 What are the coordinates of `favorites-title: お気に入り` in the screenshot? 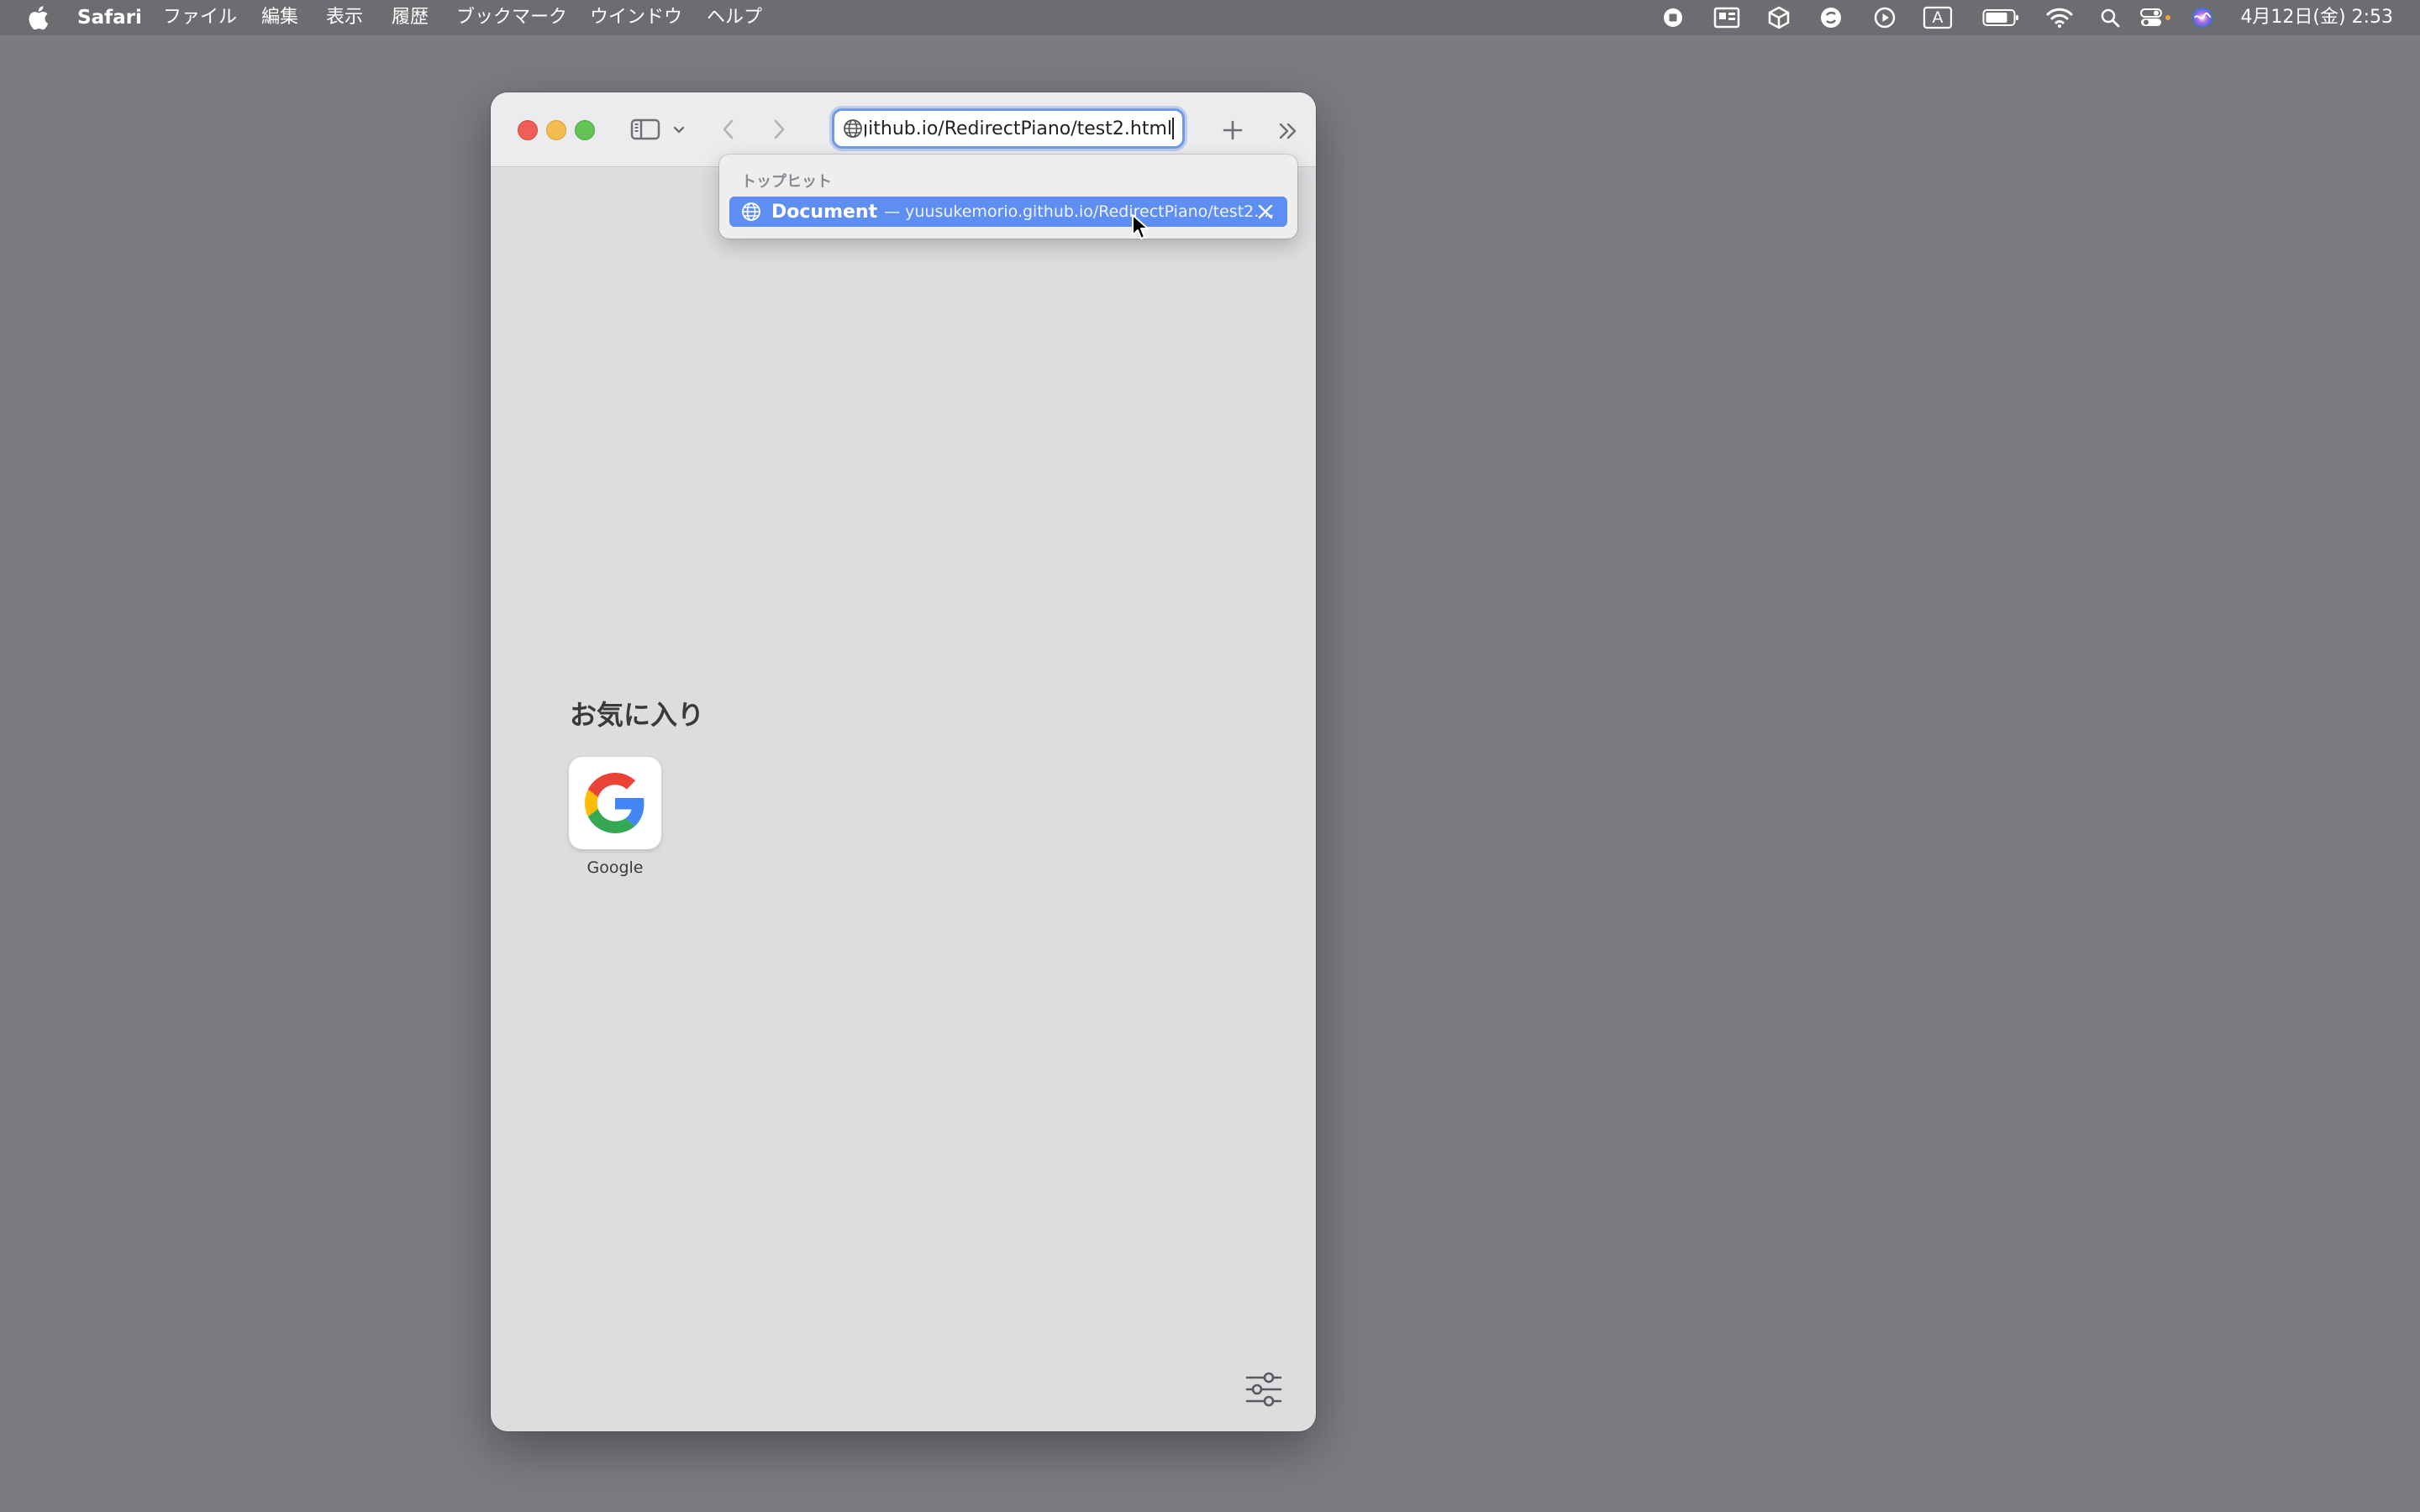 It's located at (637, 715).